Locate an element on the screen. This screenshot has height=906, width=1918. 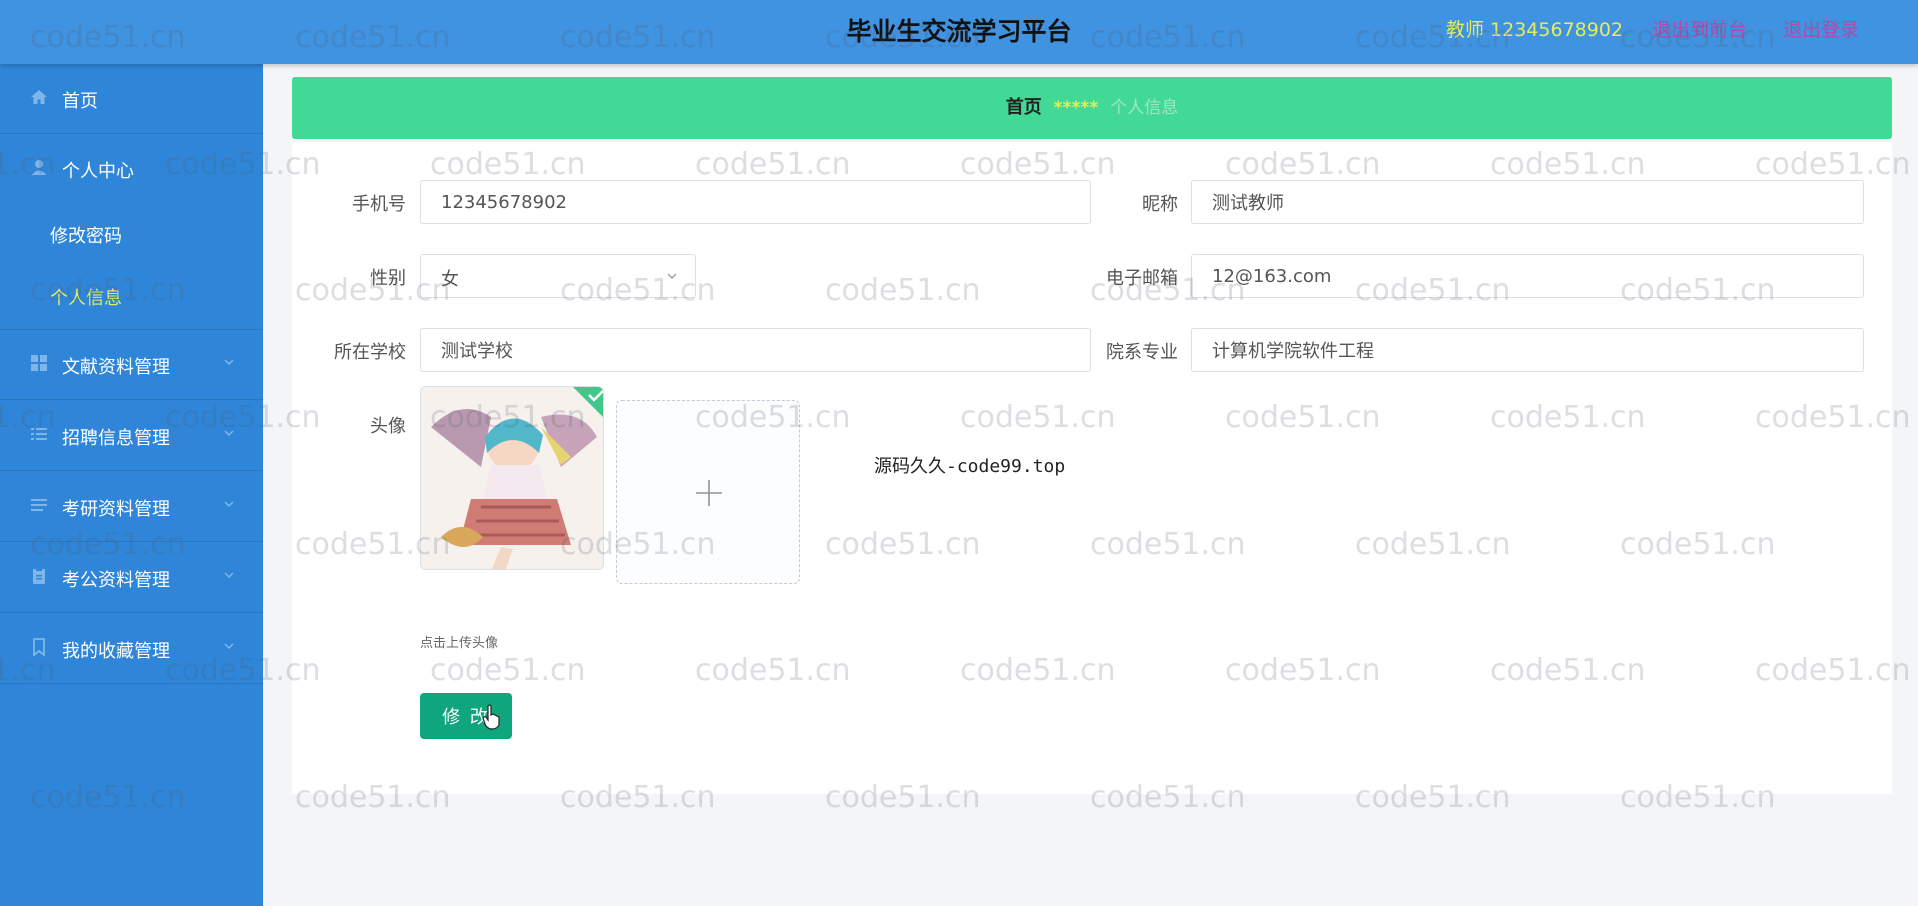
major-label: 院系专业 is located at coordinates (1142, 352).